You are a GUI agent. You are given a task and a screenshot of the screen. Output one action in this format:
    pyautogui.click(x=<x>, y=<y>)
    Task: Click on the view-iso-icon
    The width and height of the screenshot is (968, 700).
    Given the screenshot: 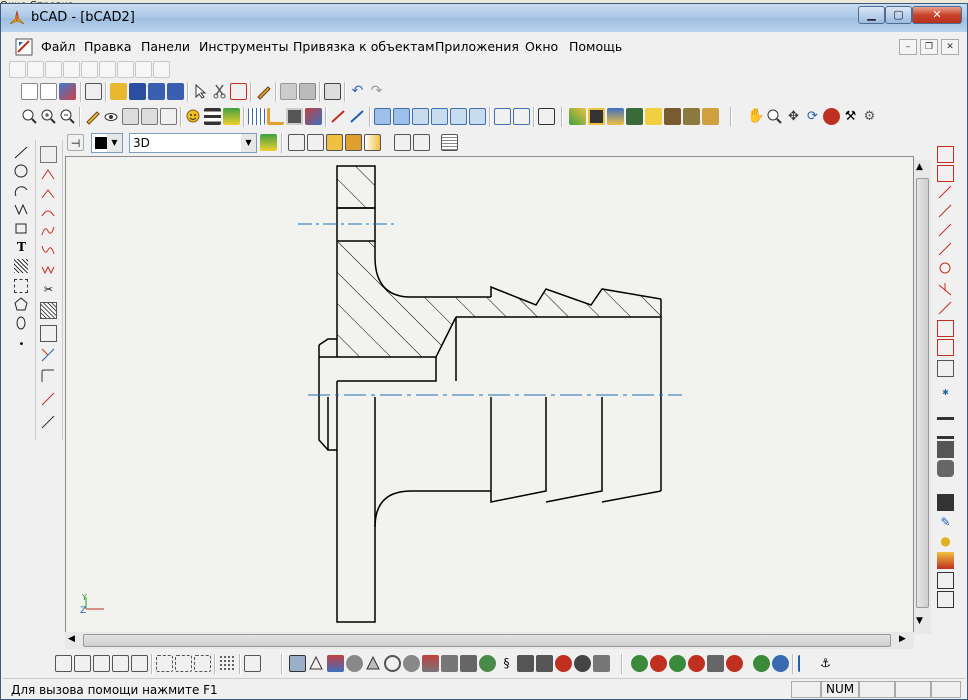 What is the action you would take?
    pyautogui.click(x=502, y=116)
    